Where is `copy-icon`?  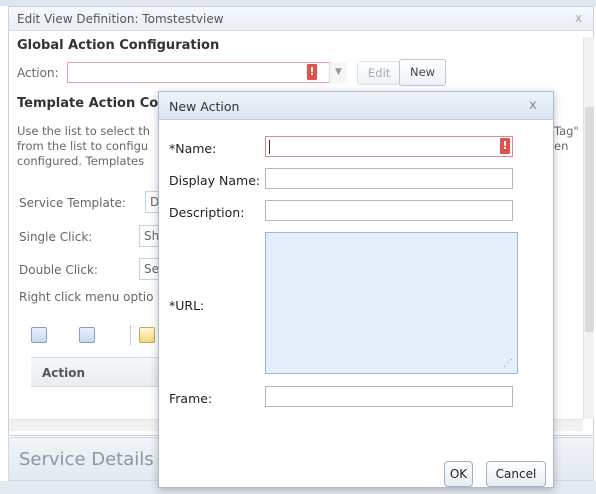
copy-icon is located at coordinates (87, 335).